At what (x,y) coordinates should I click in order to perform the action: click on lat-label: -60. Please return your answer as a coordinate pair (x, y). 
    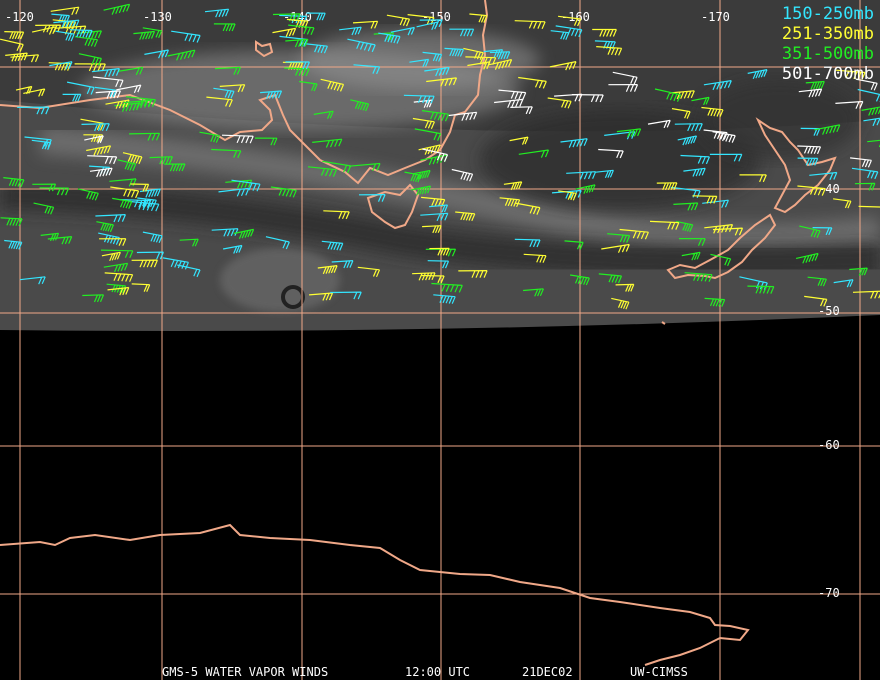
    Looking at the image, I should click on (829, 445).